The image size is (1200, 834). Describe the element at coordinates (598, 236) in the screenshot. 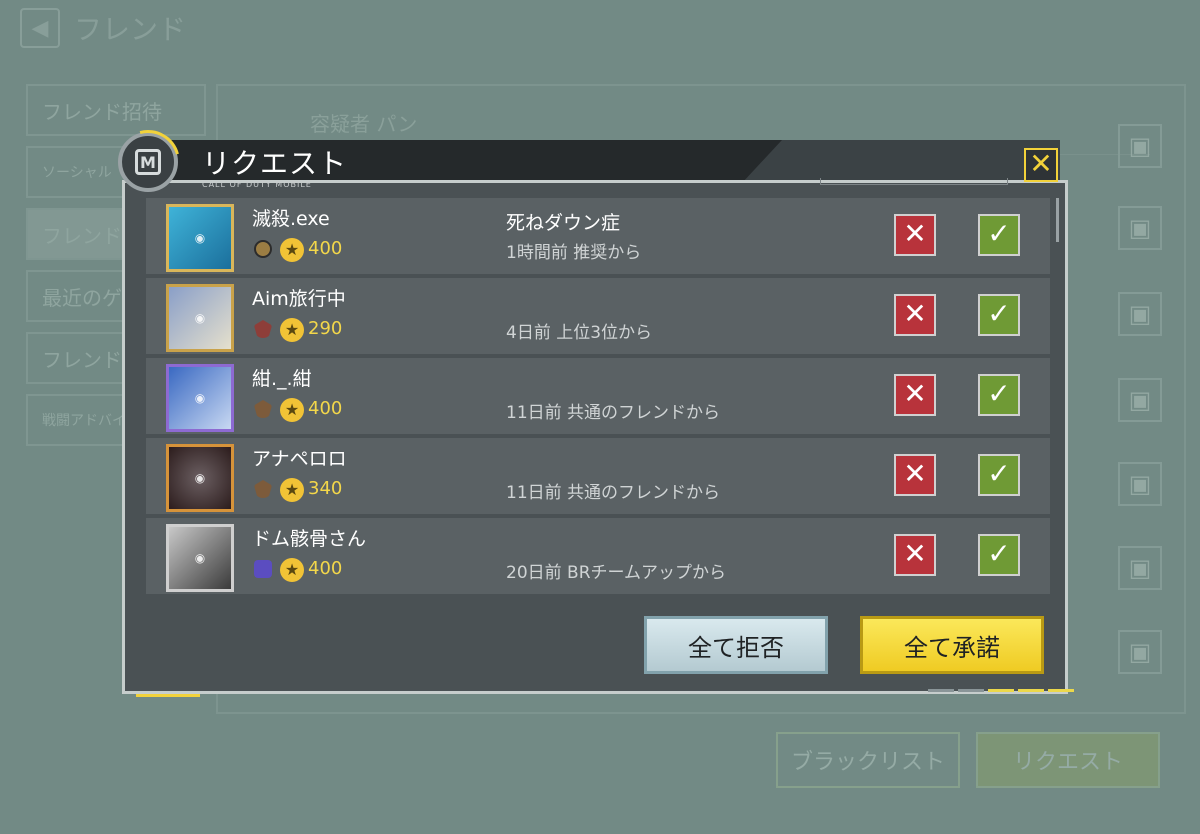

I see `request-row: ◉ 滅殺.exe ★ 400 死ねダウン症 1時間前 推奨から ✕ ✓` at that location.